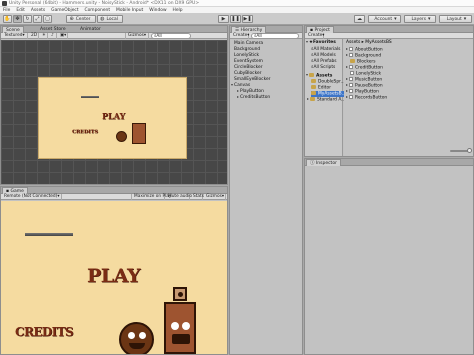 Image resolution: width=474 pixels, height=355 pixels. What do you see at coordinates (323, 67) in the screenshot?
I see `favorite-all-scripts: ⌕All Scripts` at bounding box center [323, 67].